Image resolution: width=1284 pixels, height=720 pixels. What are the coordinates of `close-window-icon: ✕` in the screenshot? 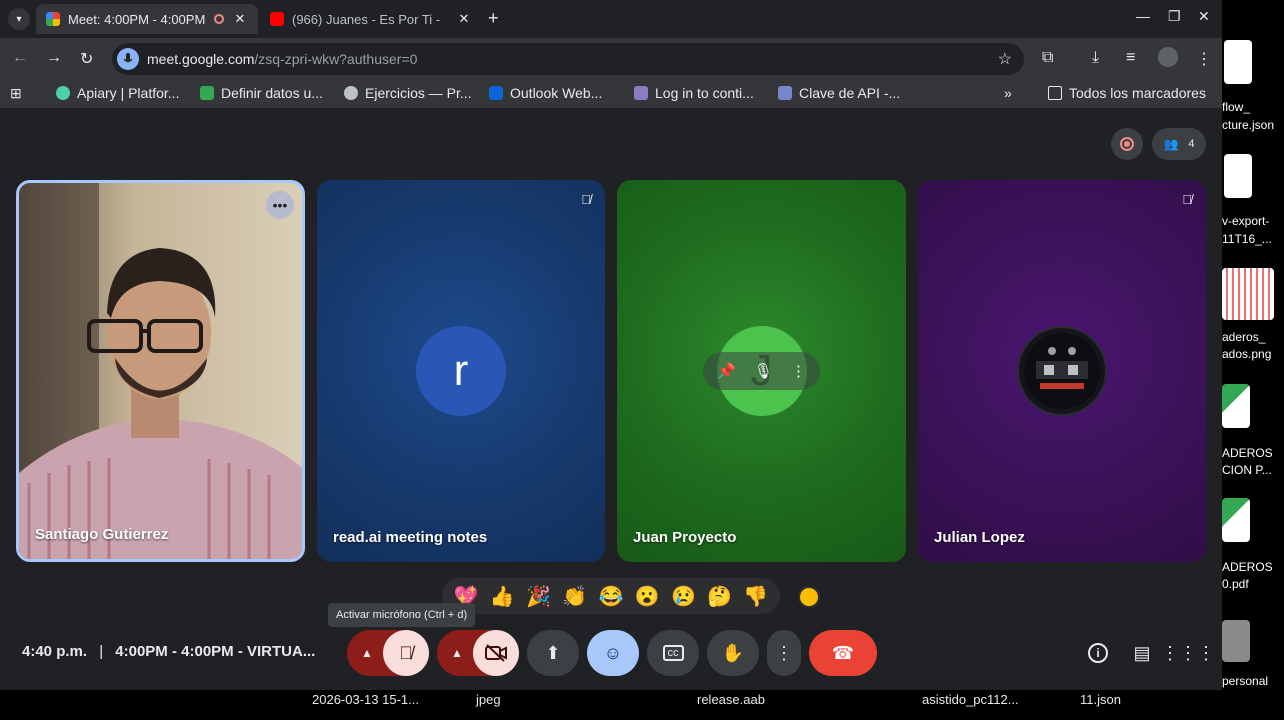 It's located at (1204, 16).